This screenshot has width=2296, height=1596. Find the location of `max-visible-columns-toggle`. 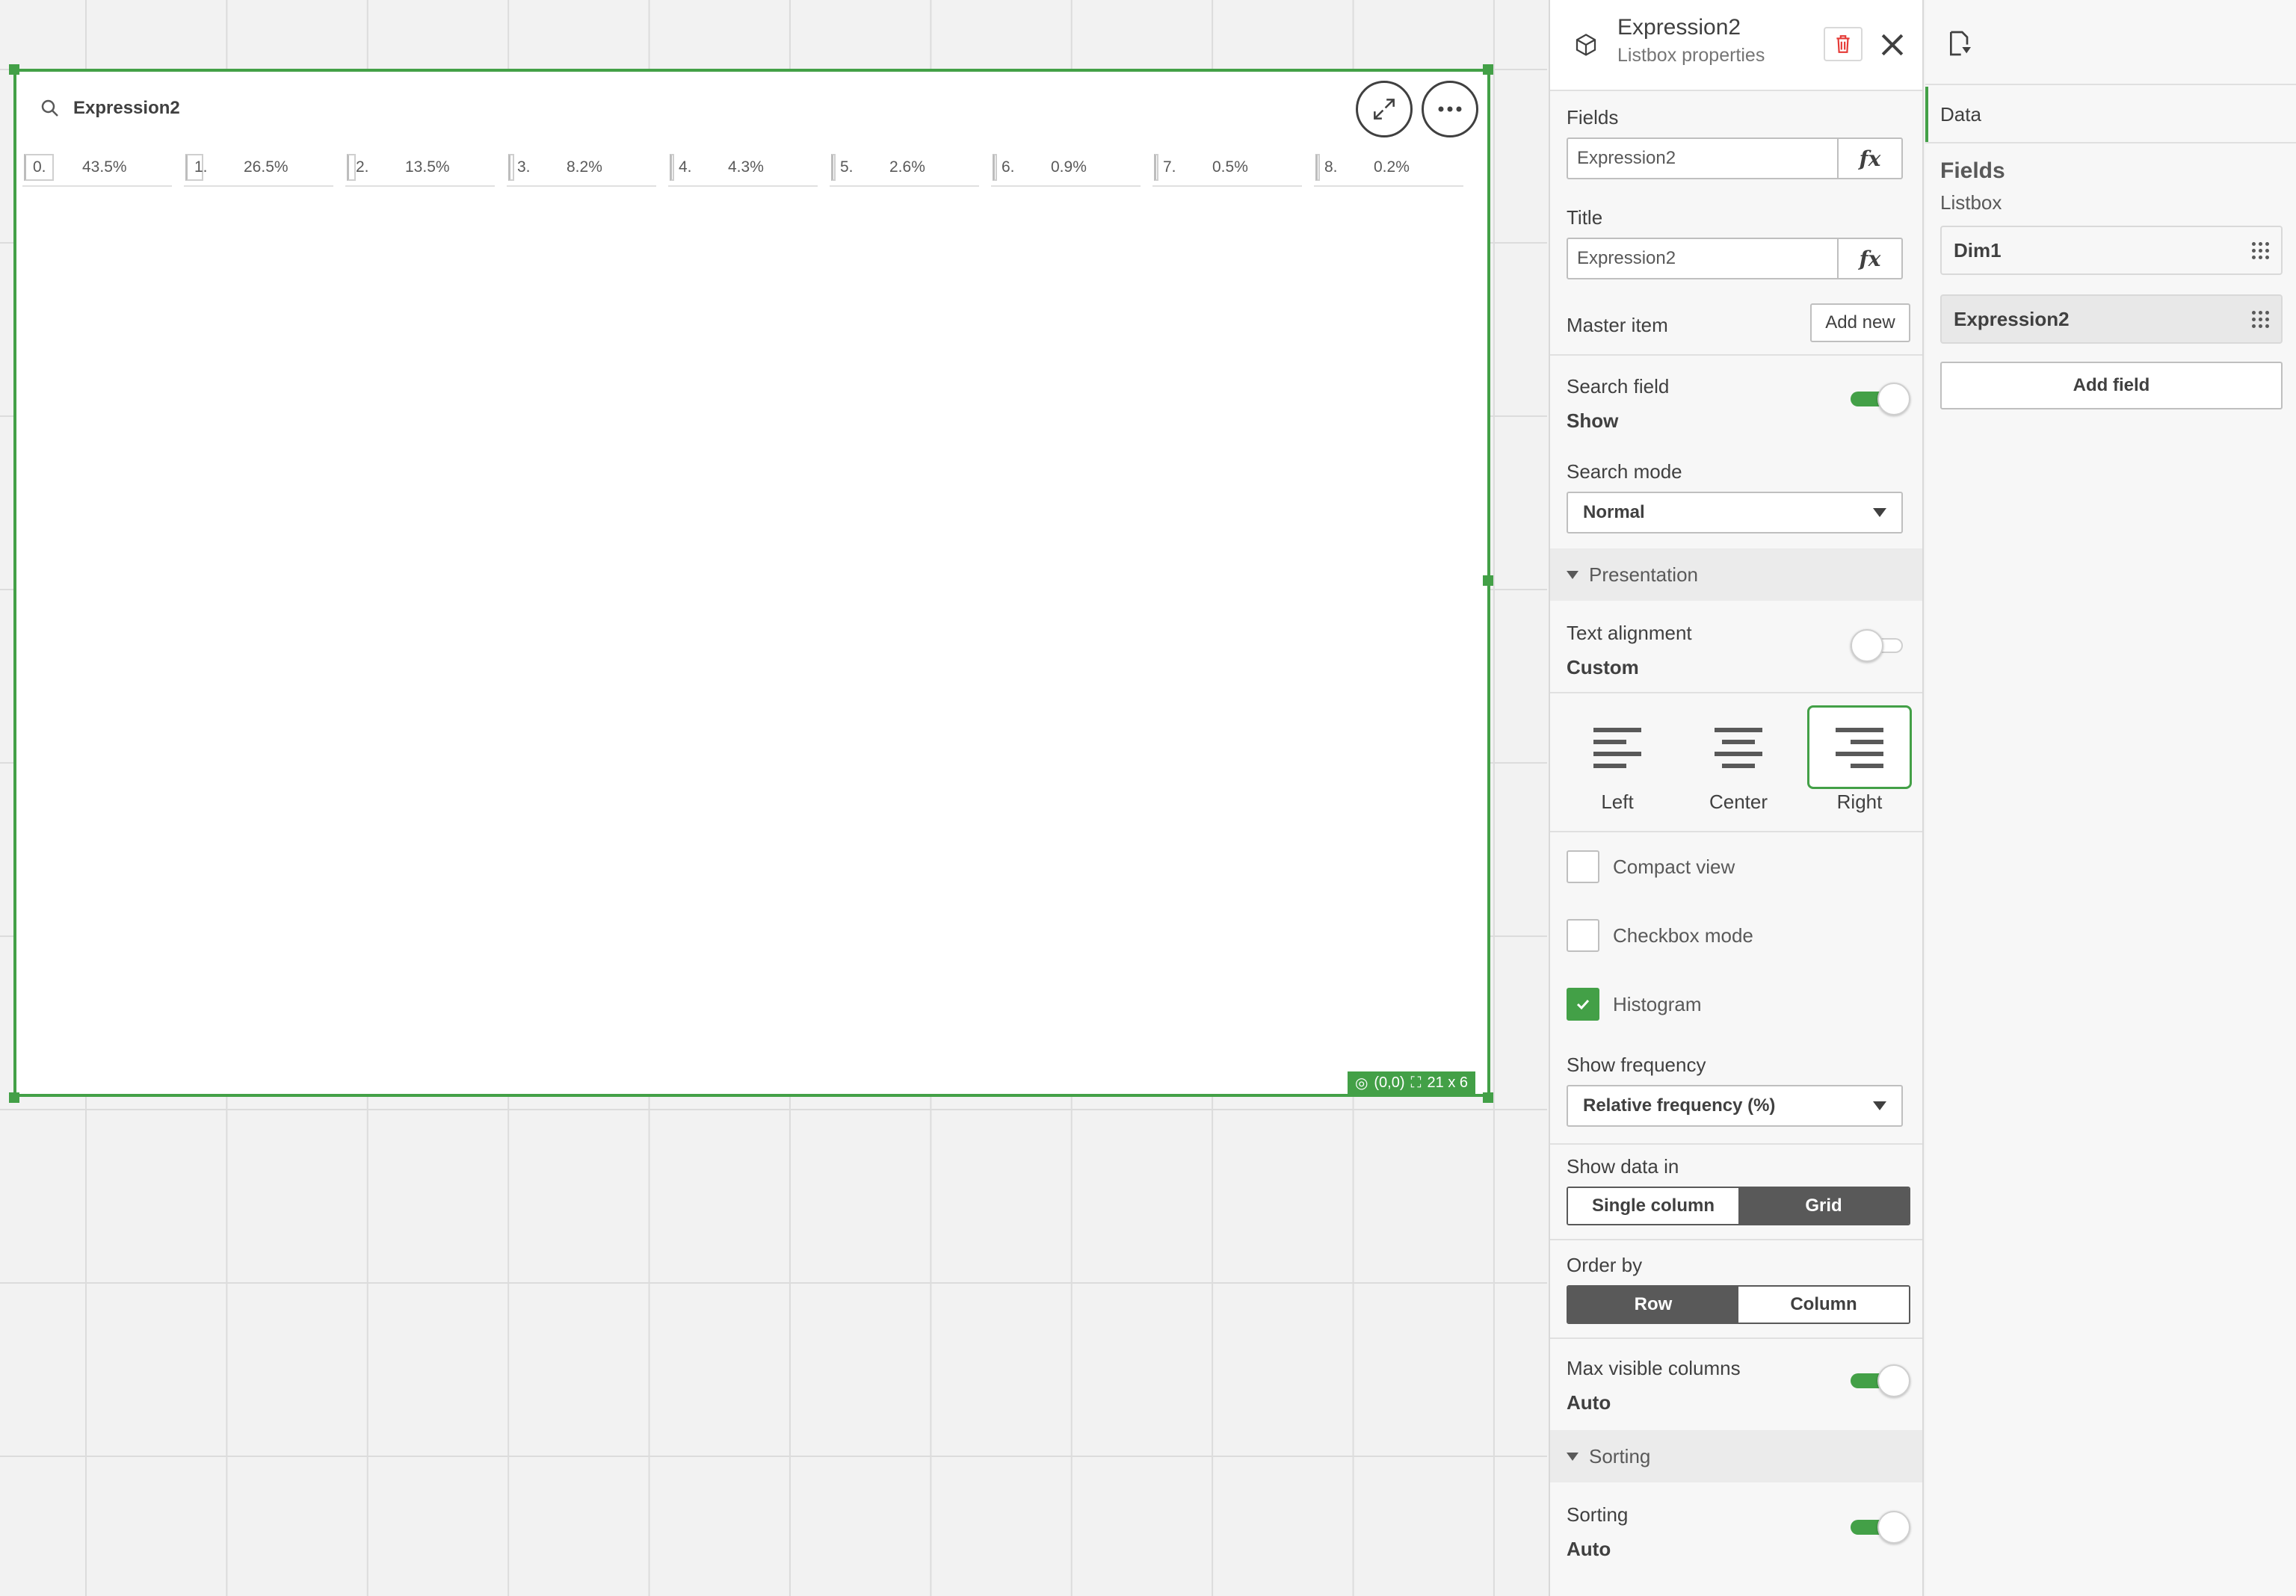

max-visible-columns-toggle is located at coordinates (1881, 1381).